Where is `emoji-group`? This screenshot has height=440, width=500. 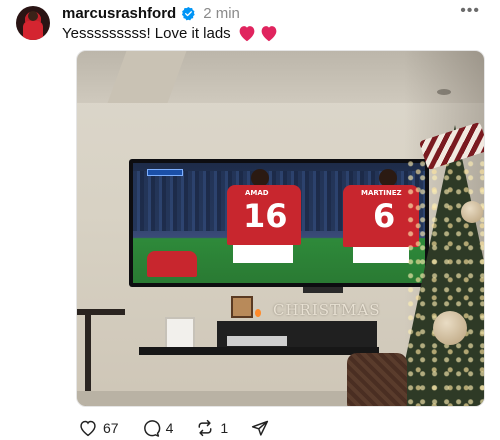
emoji-group is located at coordinates (258, 33).